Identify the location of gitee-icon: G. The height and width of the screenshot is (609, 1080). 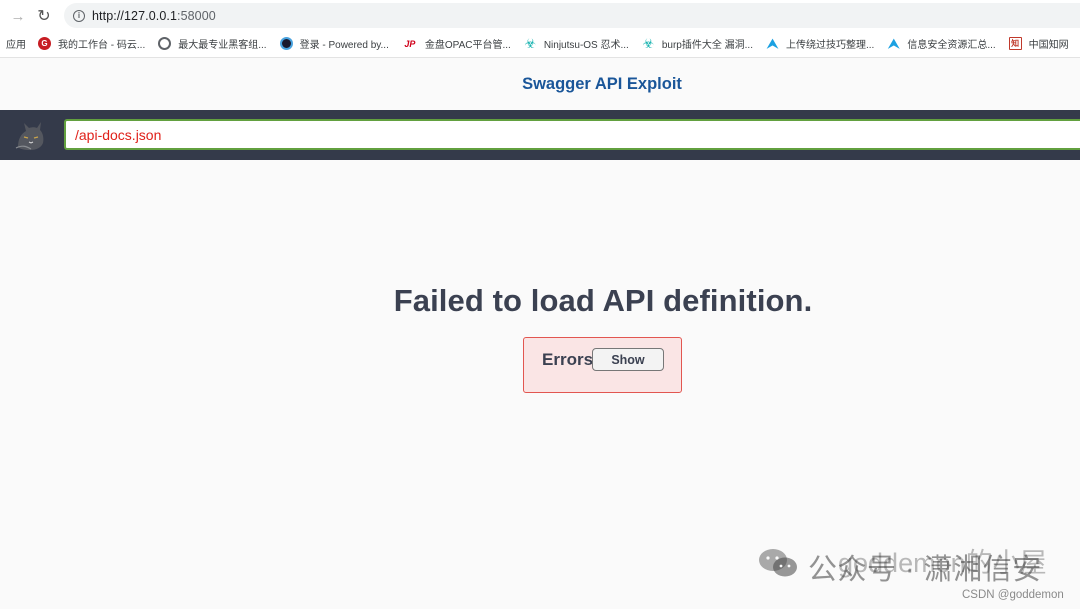
(44, 43).